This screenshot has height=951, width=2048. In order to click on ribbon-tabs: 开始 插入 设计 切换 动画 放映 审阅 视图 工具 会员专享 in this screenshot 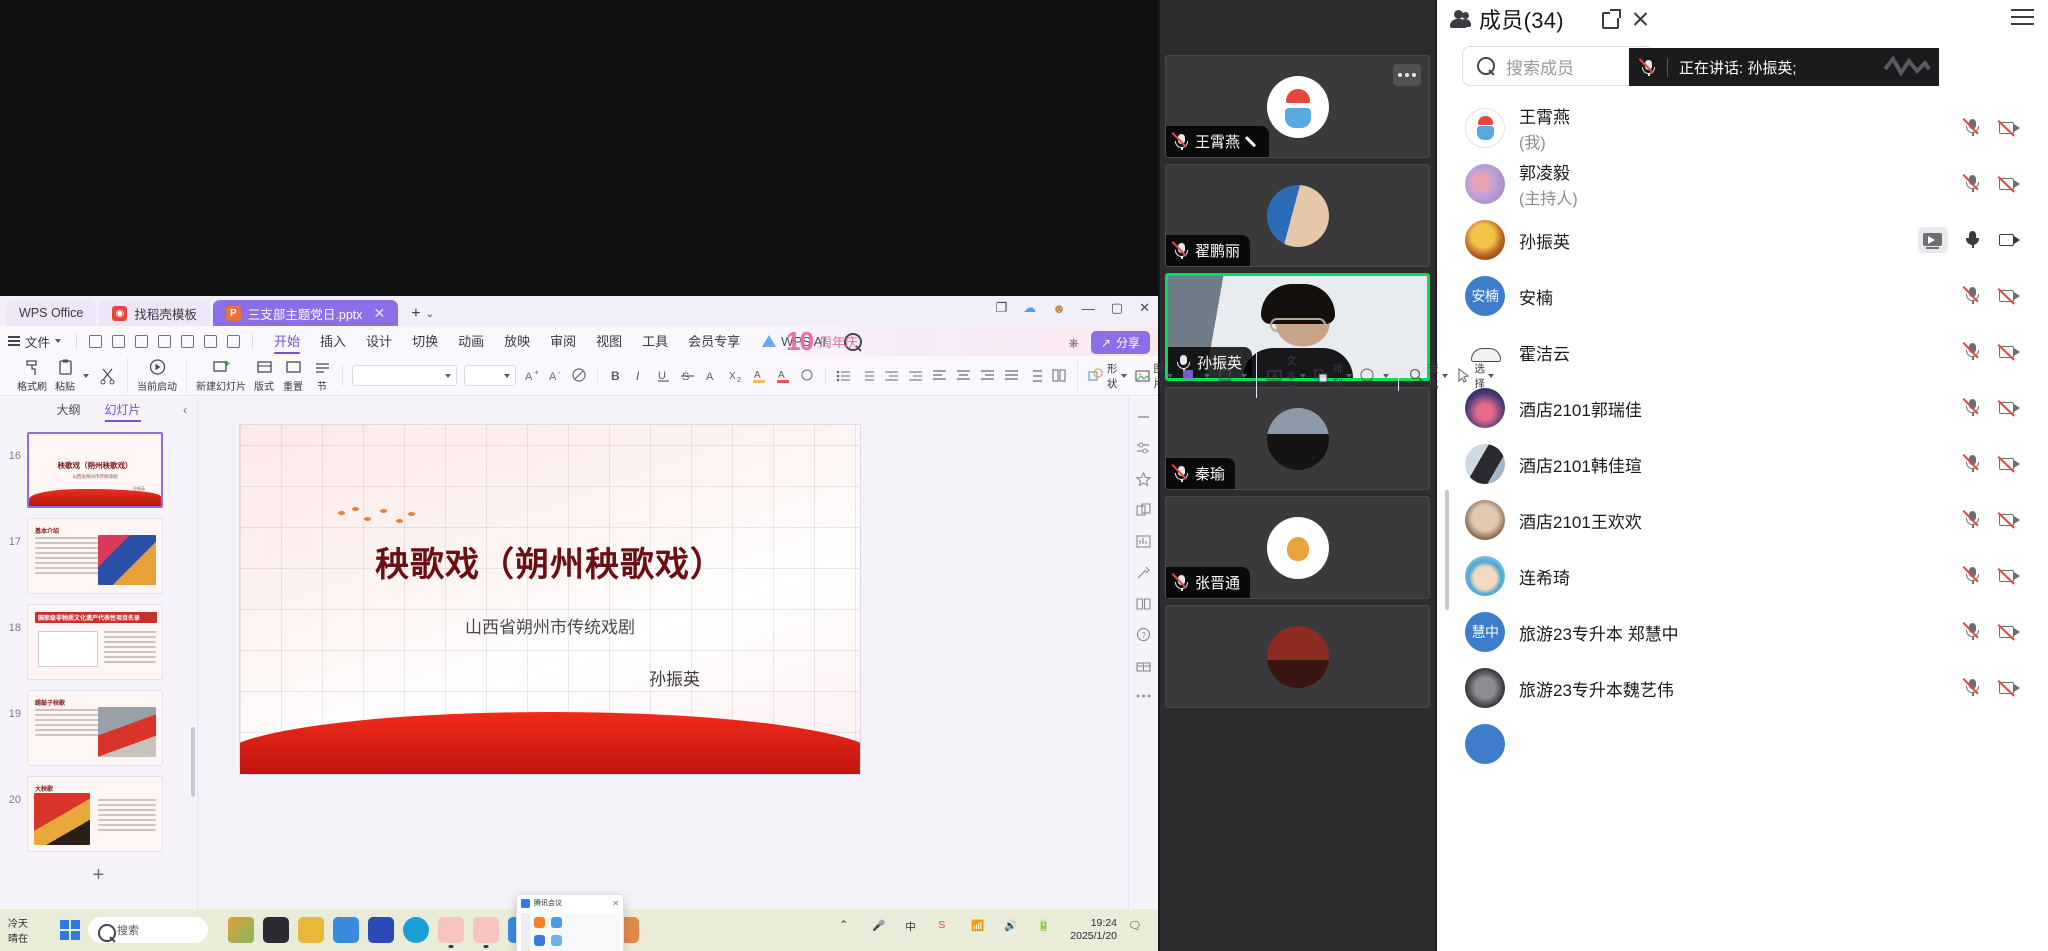, I will do `click(507, 342)`.